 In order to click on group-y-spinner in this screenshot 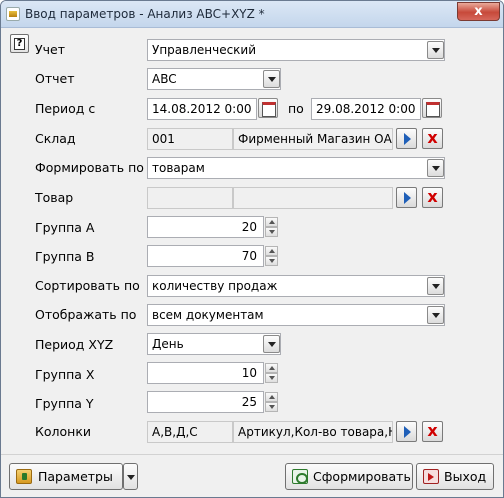, I will do `click(271, 402)`.